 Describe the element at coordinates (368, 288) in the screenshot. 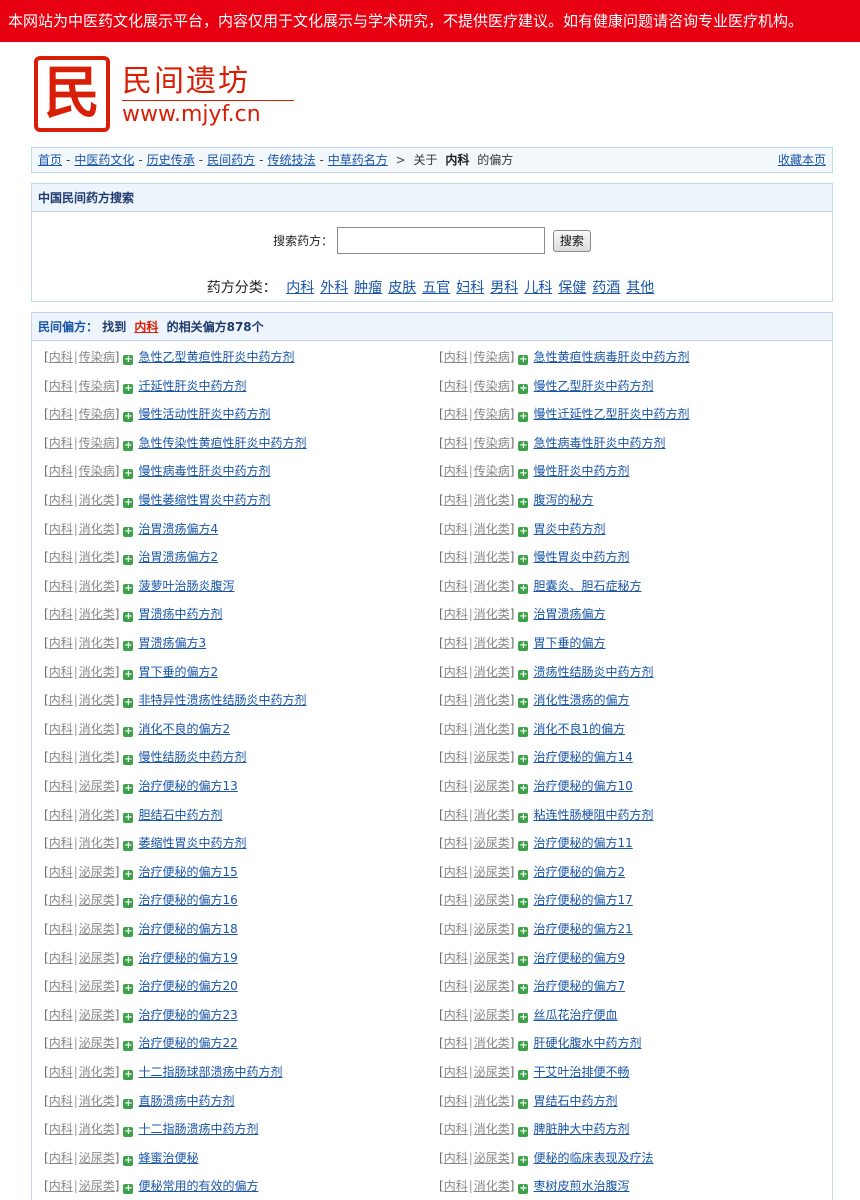

I see `category-link: 肿瘤` at that location.